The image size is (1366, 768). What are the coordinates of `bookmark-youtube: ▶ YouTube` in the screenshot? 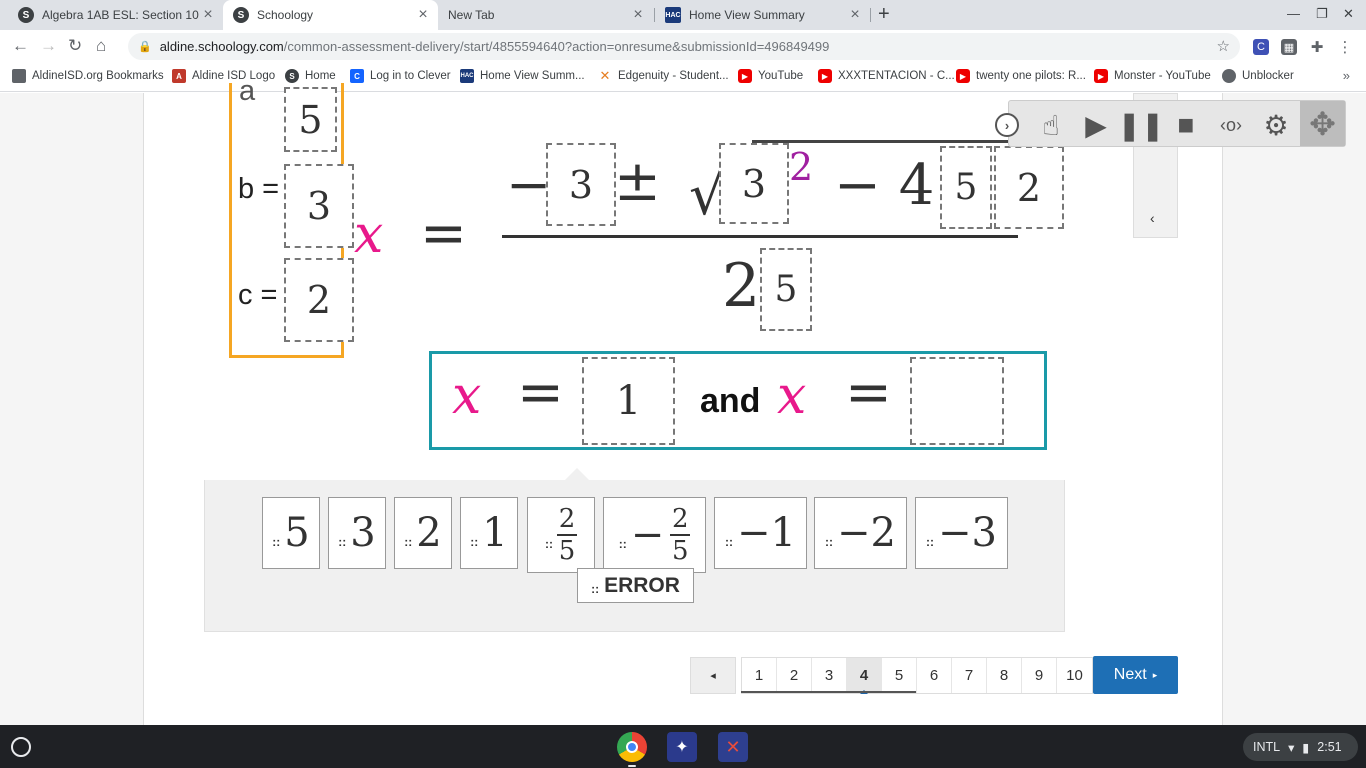 It's located at (770, 76).